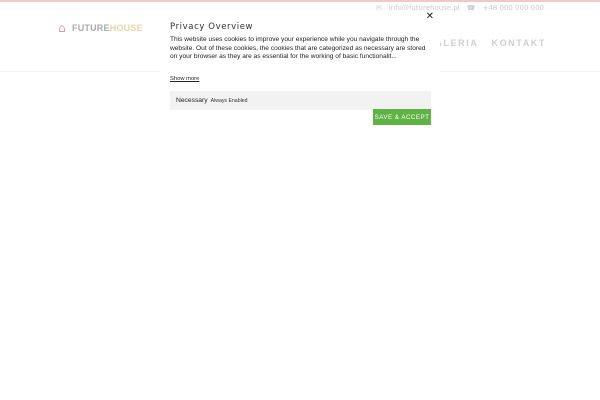 This screenshot has height=400, width=600. Describe the element at coordinates (229, 100) in the screenshot. I see `always-enabled-label: Always Enabled` at that location.